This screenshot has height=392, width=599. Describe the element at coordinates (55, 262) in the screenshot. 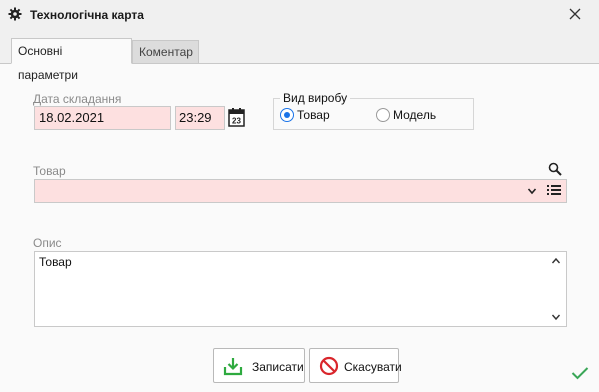

I see `description-text: Товар` at that location.